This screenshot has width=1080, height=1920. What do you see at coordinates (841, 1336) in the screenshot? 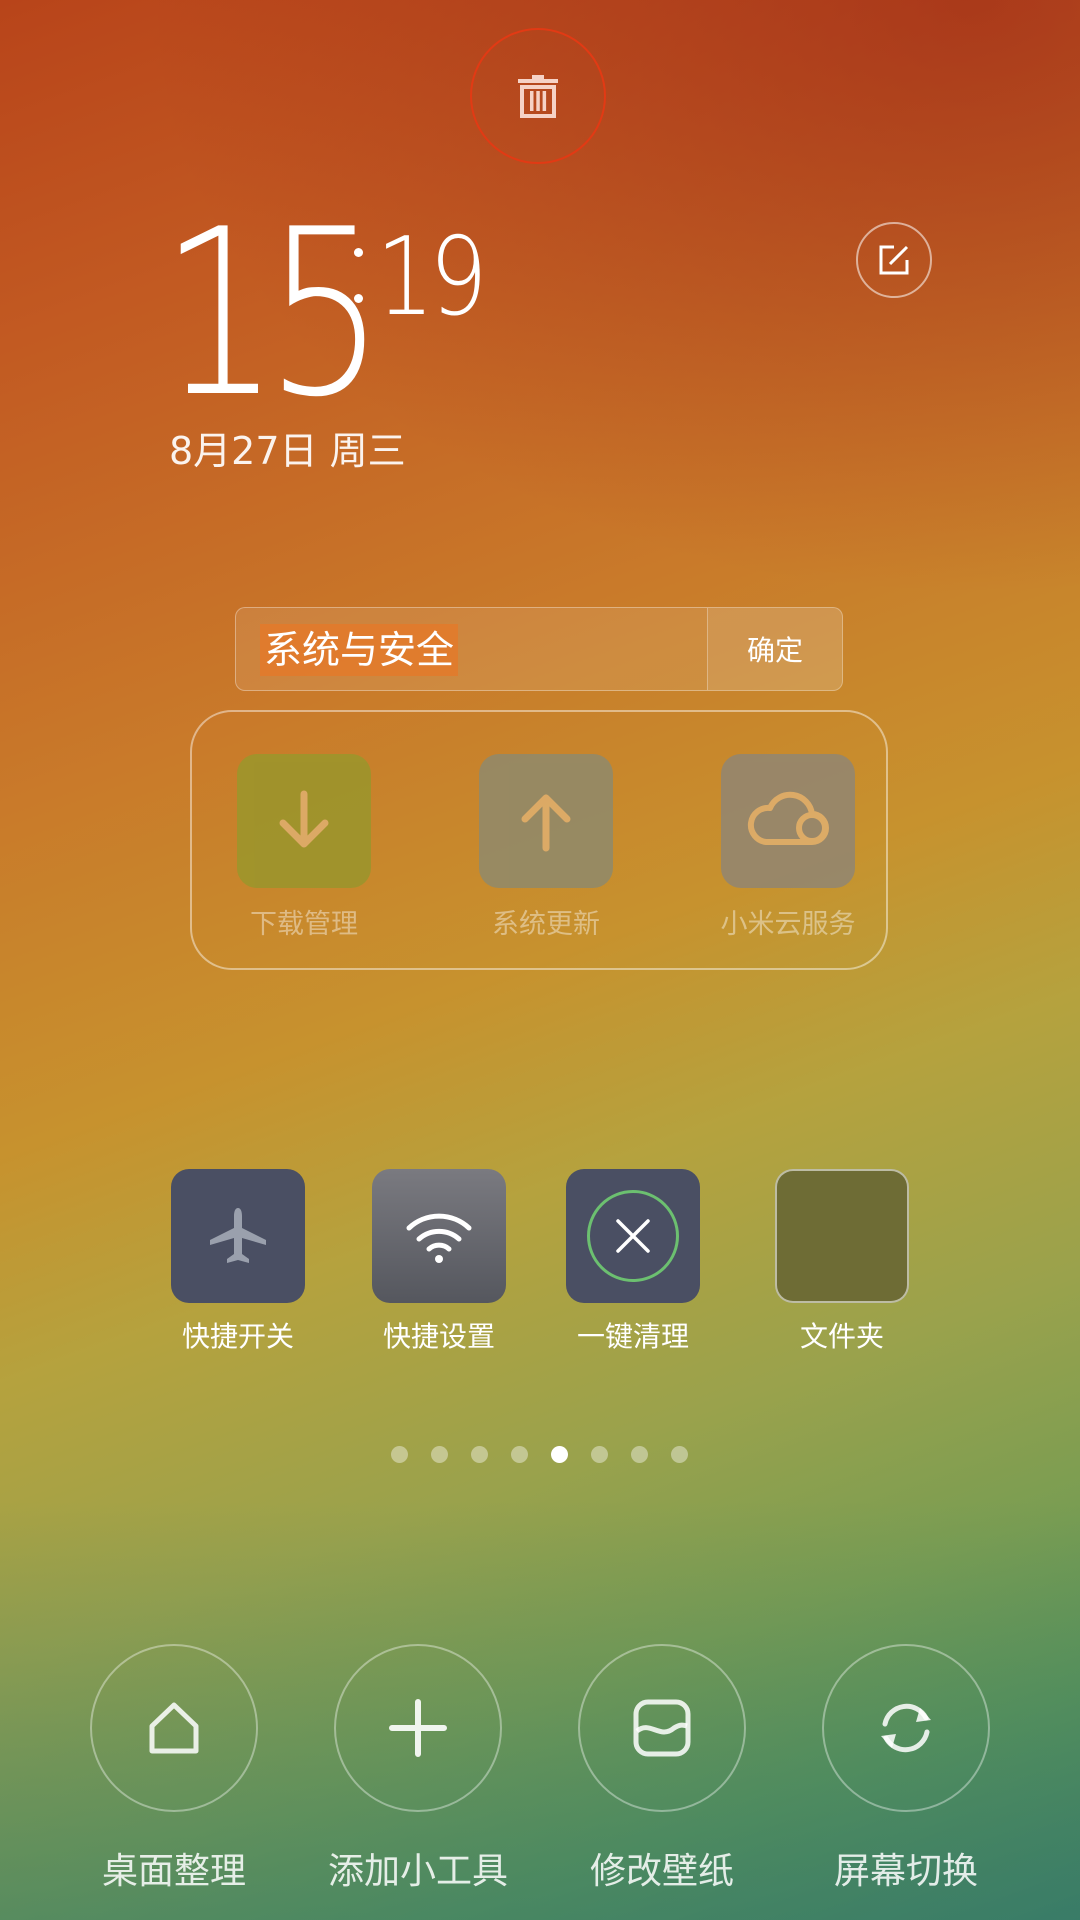
I see `desktop-app-label: 文件夹` at bounding box center [841, 1336].